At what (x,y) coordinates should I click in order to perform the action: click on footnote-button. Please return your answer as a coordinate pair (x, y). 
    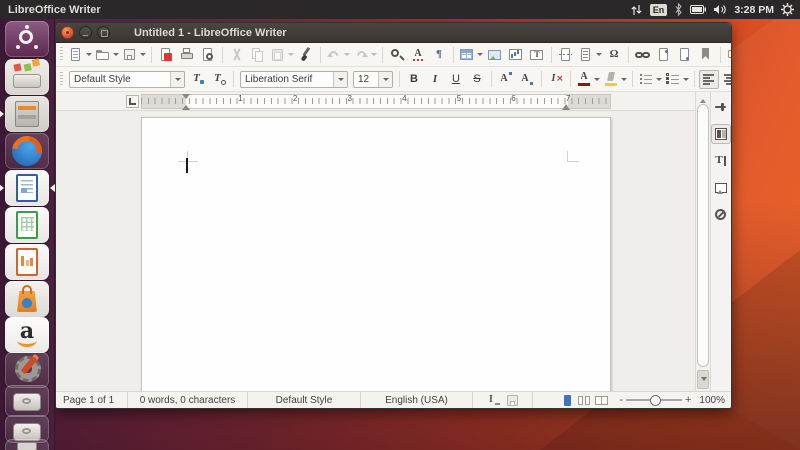
    Looking at the image, I should click on (664, 54).